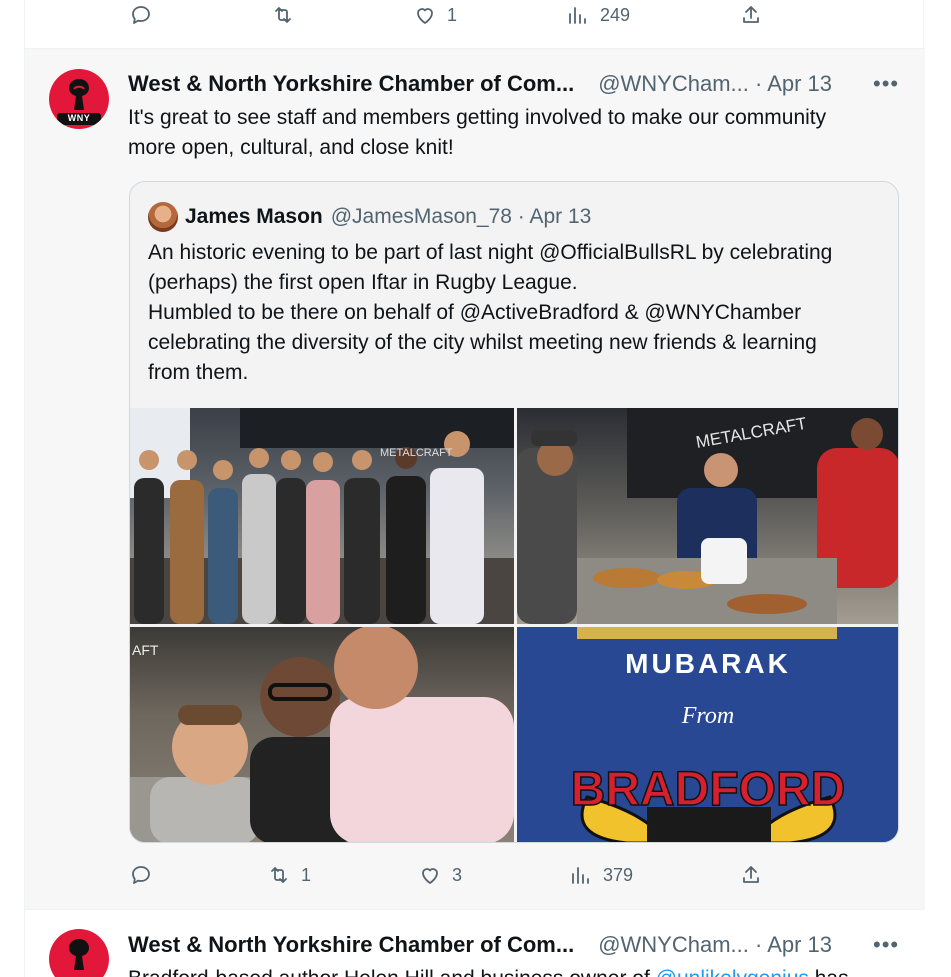 The height and width of the screenshot is (977, 951). Describe the element at coordinates (79, 99) in the screenshot. I see `author-avatar: WNY` at that location.